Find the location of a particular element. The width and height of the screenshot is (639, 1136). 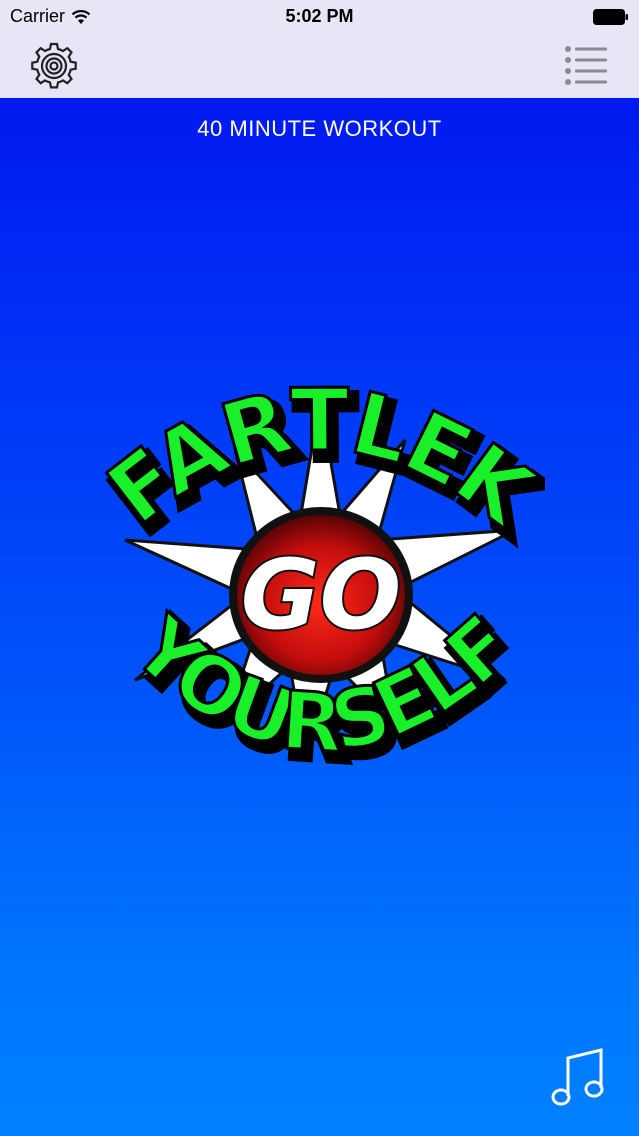

music-note-icon is located at coordinates (578, 1077).